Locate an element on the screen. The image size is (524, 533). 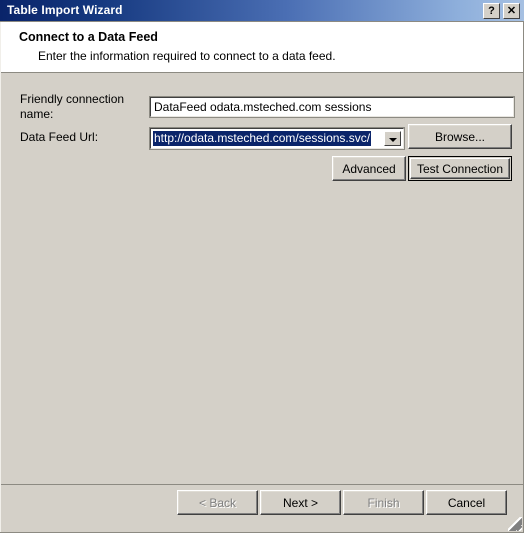
chevron-down-icon is located at coordinates (392, 138).